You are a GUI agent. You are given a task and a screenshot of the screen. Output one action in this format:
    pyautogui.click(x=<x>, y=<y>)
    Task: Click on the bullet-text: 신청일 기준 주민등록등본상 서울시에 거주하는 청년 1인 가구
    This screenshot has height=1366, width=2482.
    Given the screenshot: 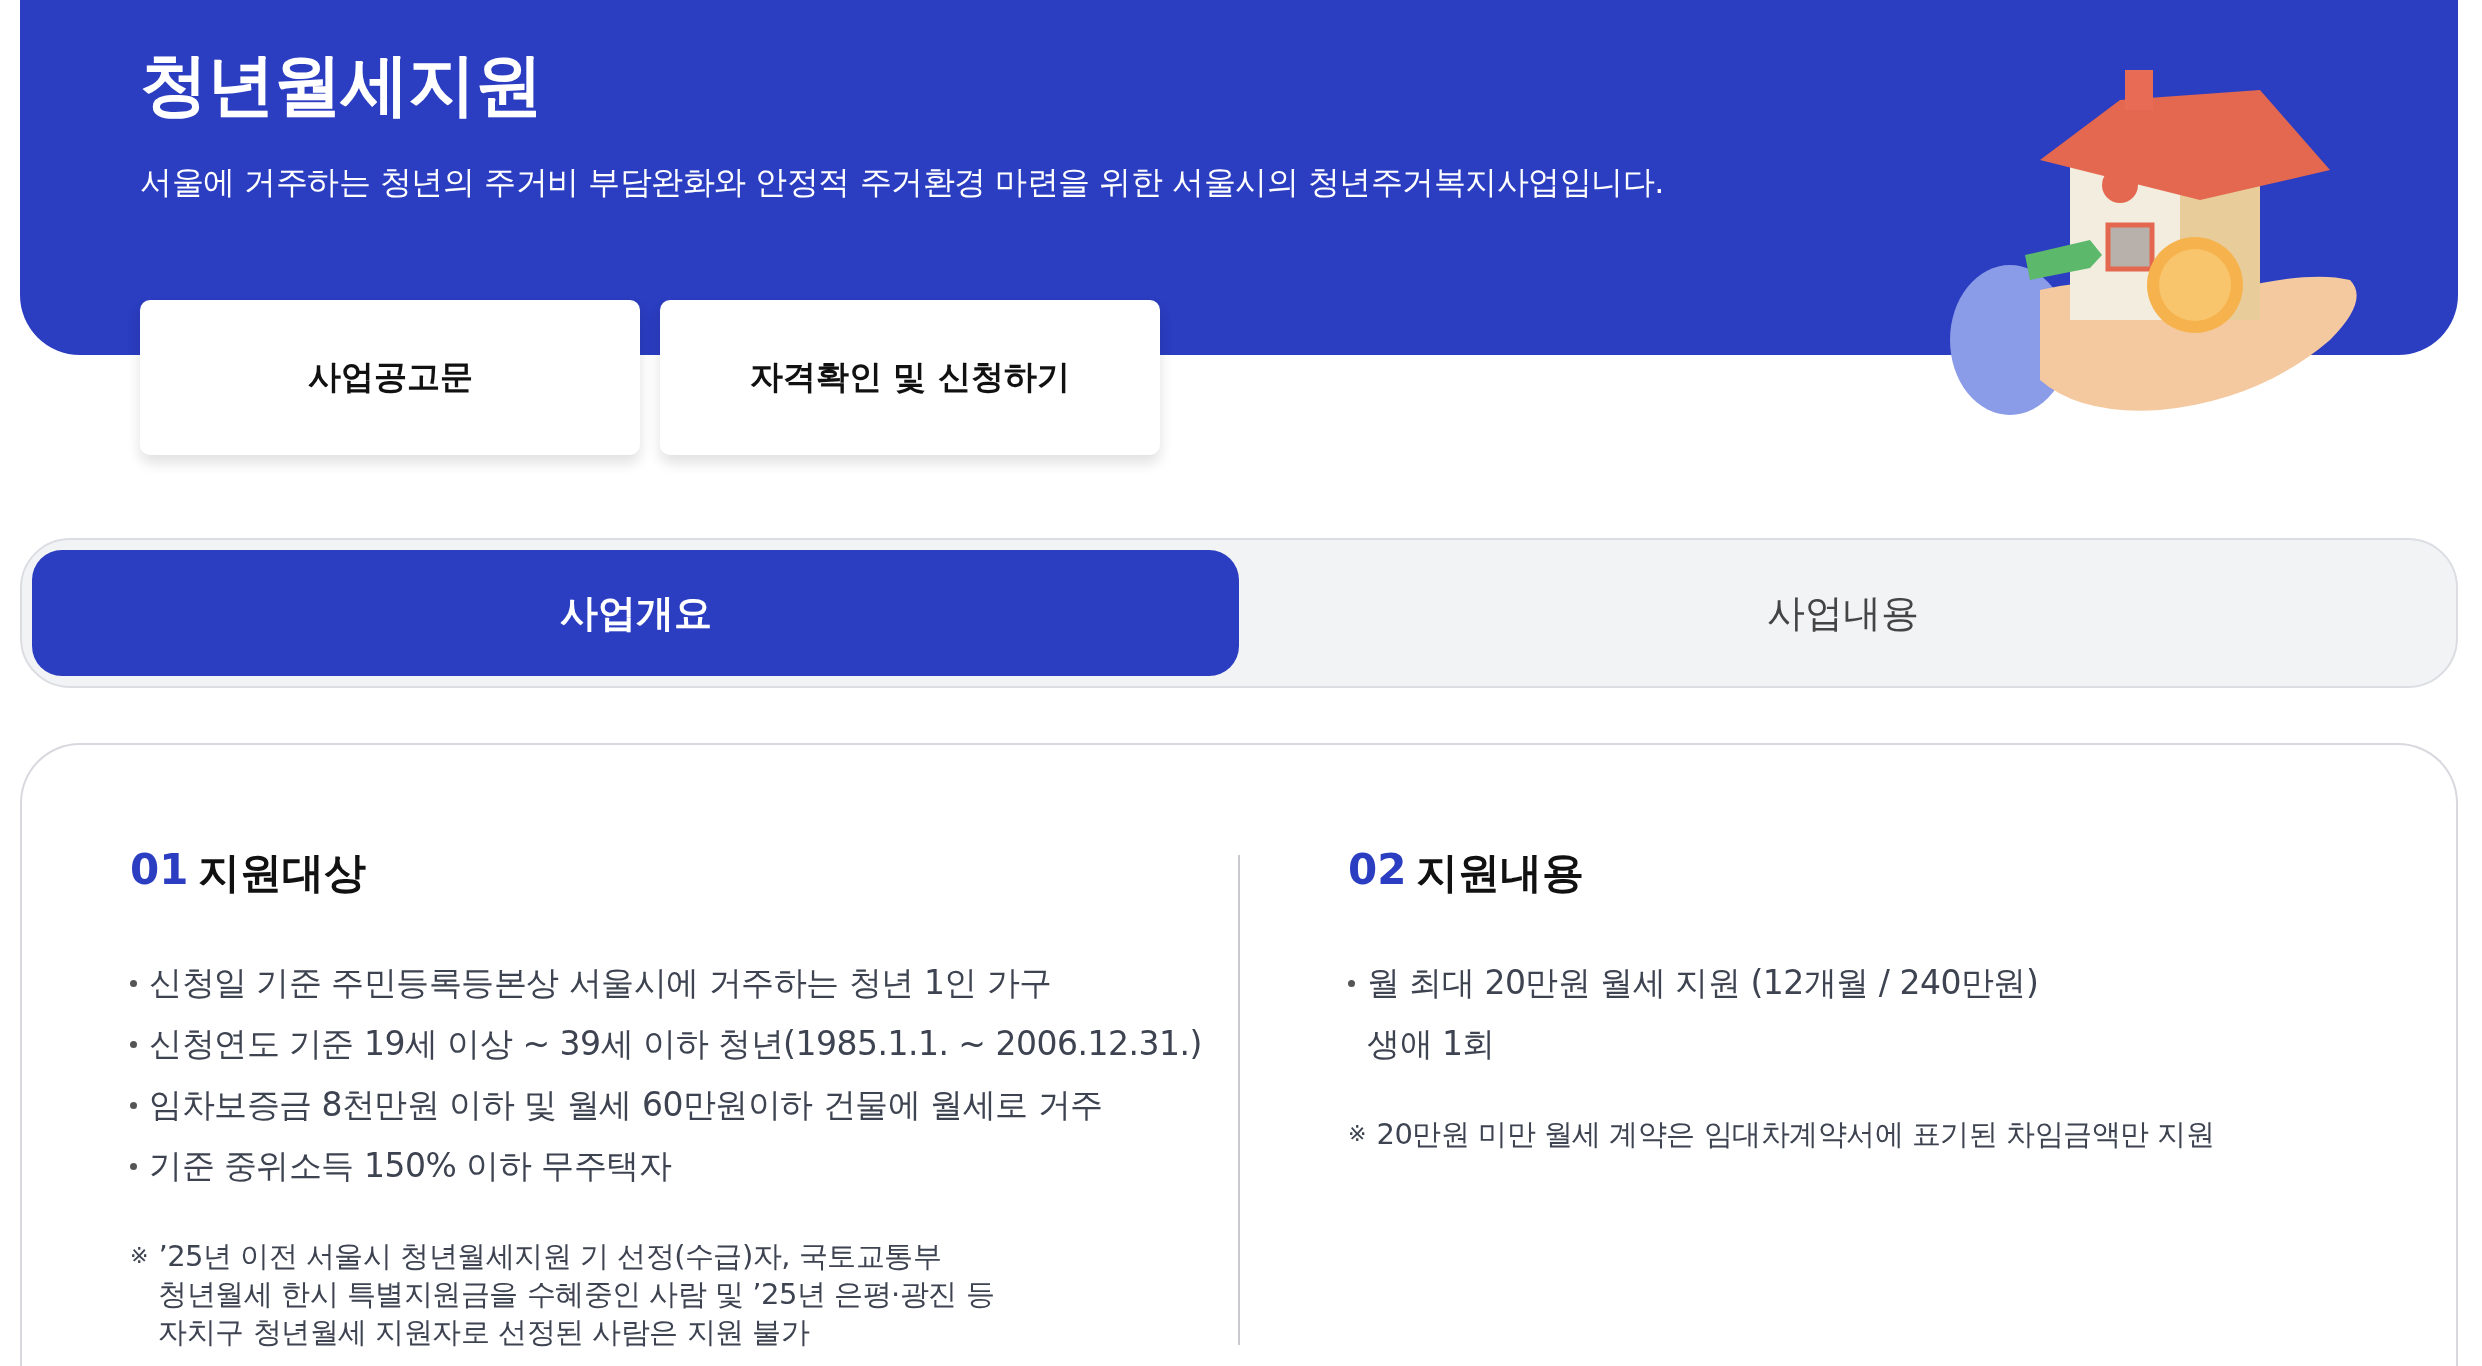 What is the action you would take?
    pyautogui.click(x=600, y=983)
    